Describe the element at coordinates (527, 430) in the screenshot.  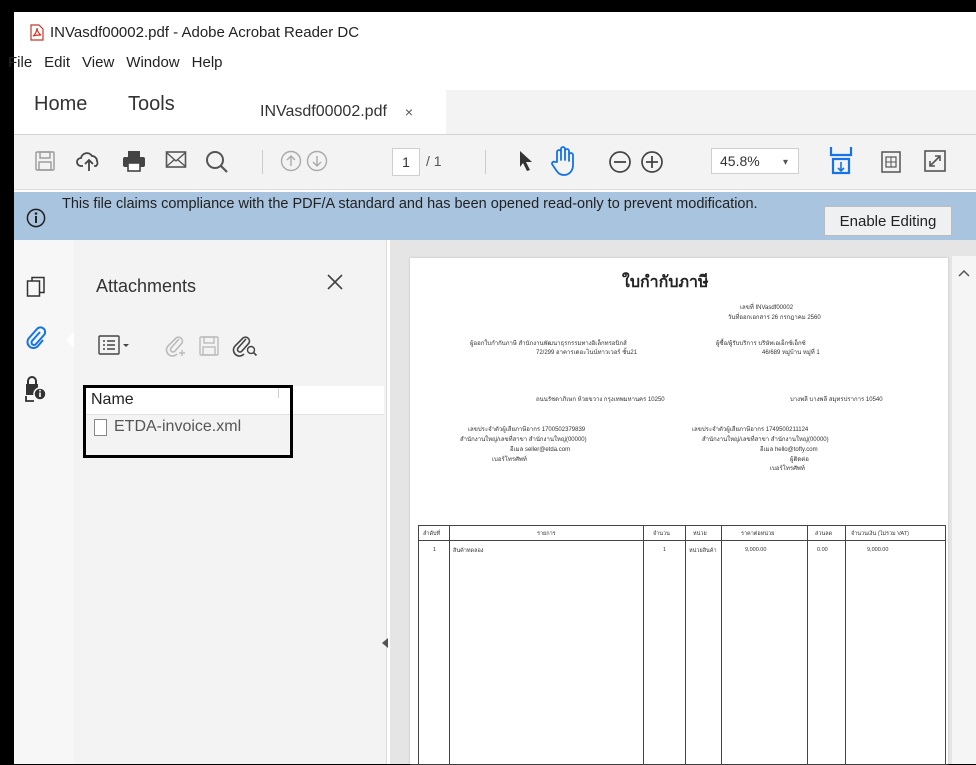
I see `seller-tax-id: เลขประจำตัวผู้เสียภาษีอากร 1700502379839` at that location.